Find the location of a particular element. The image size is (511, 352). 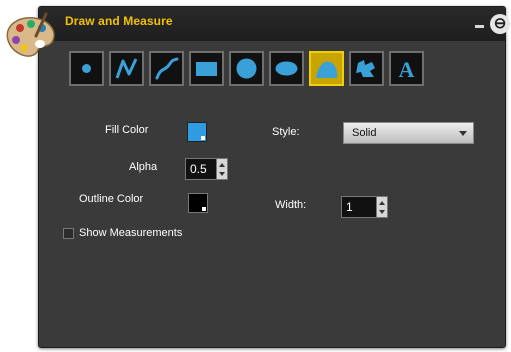

circle-tool-button is located at coordinates (246, 68).